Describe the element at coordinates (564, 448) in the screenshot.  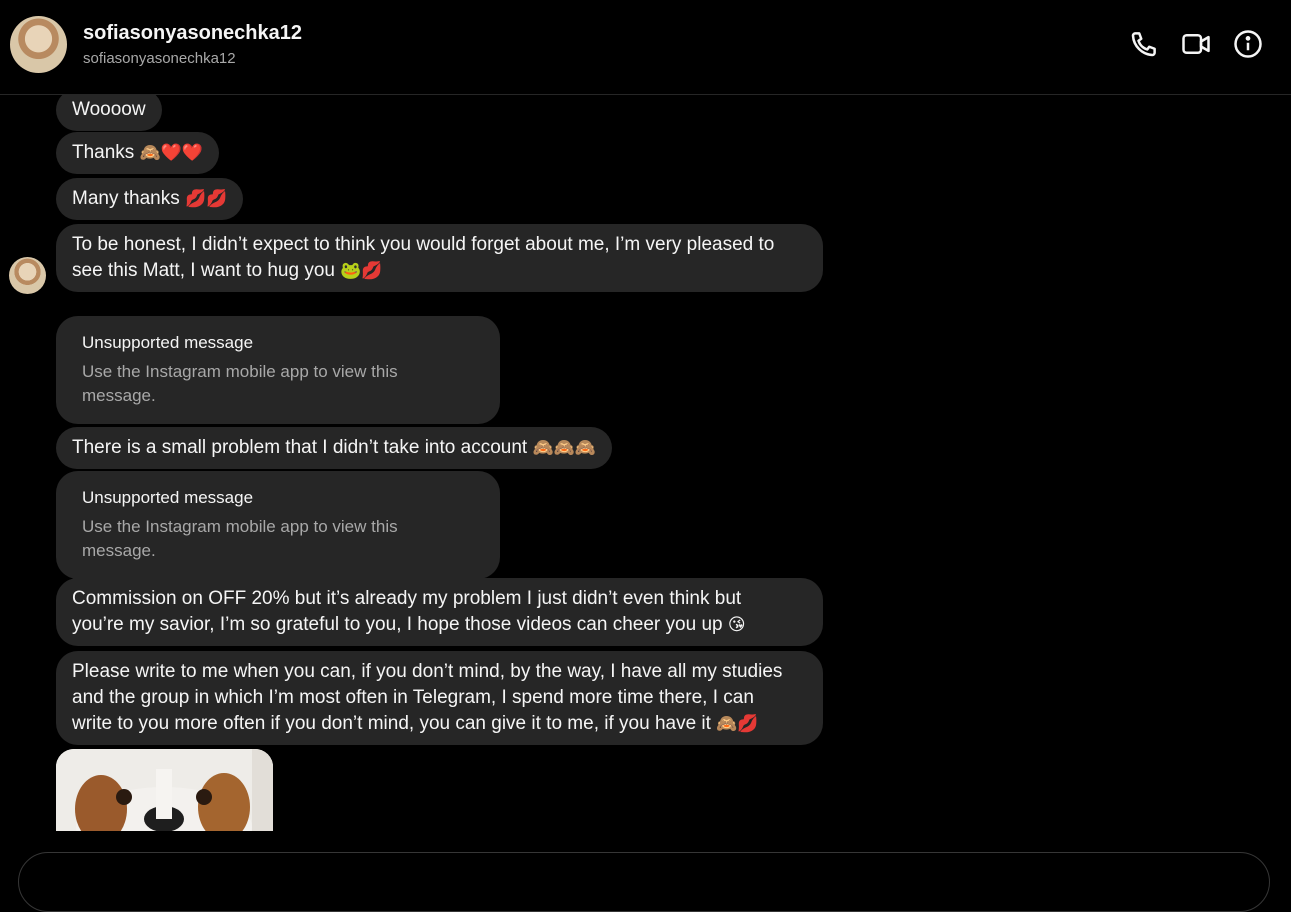
I see `message-emoji: 🙈🙈🙈` at that location.